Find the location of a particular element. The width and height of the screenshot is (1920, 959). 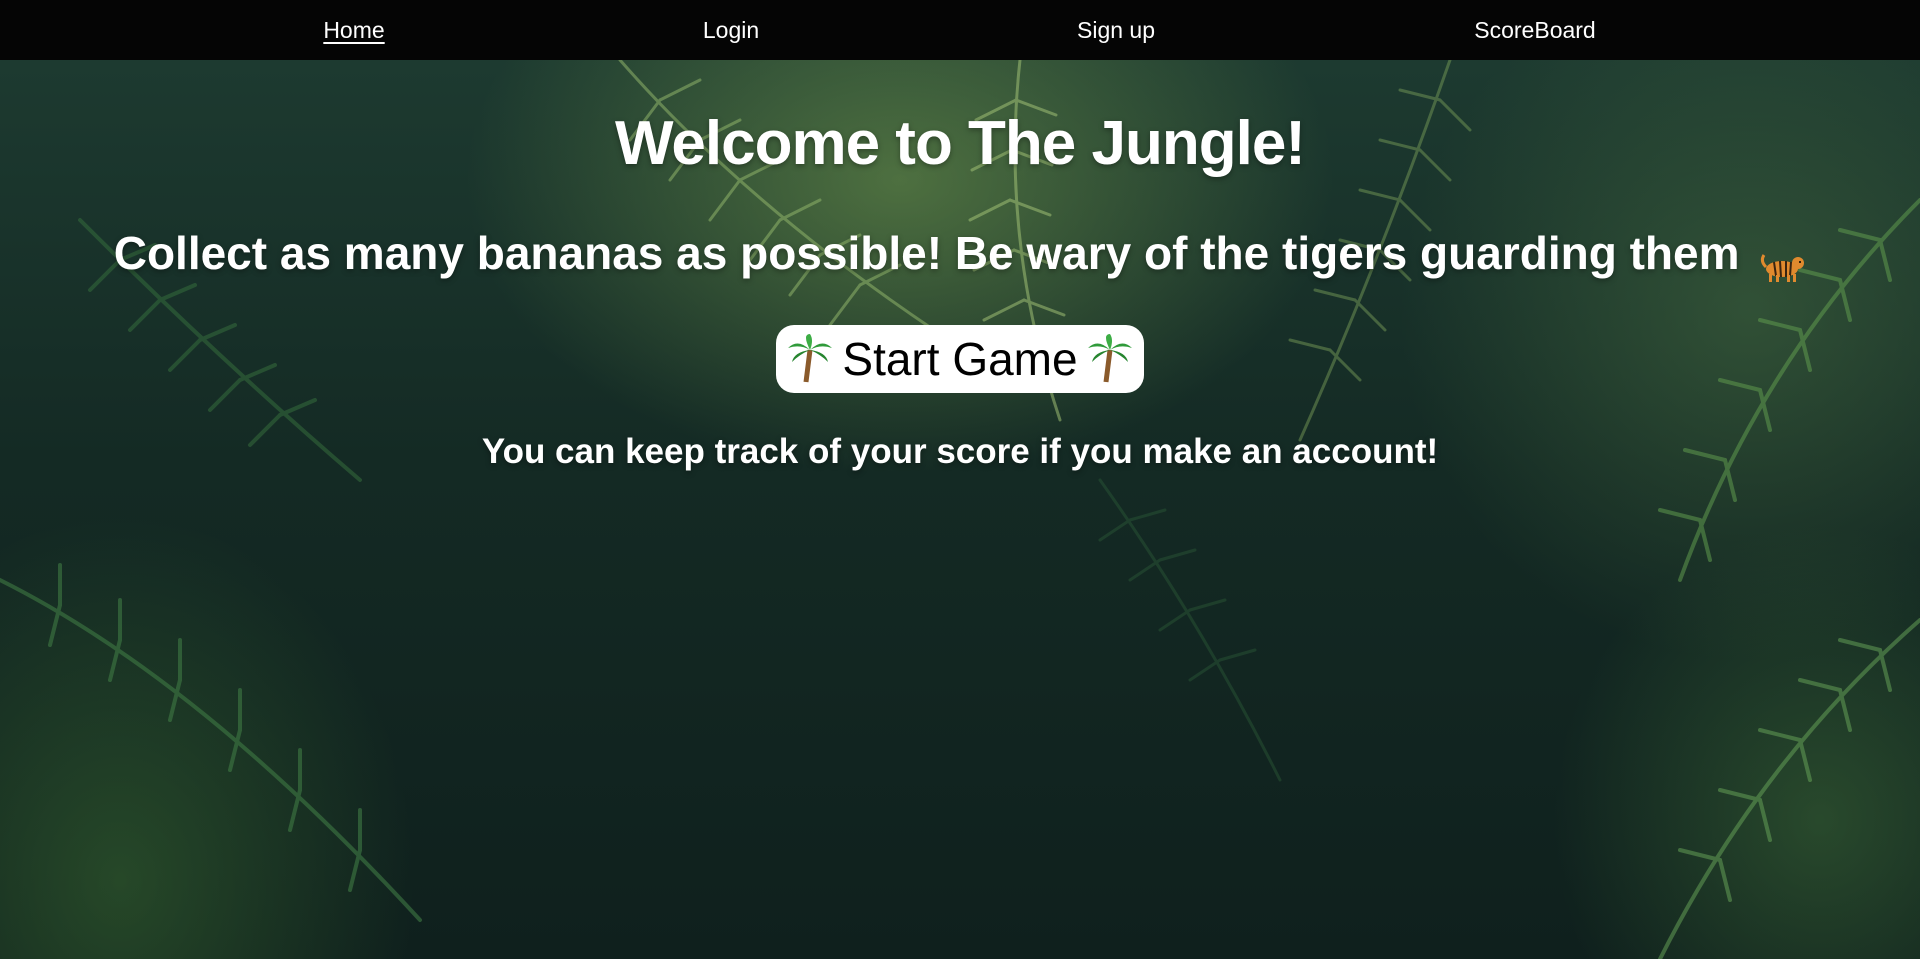

nav-link-home: Home is located at coordinates (353, 30).